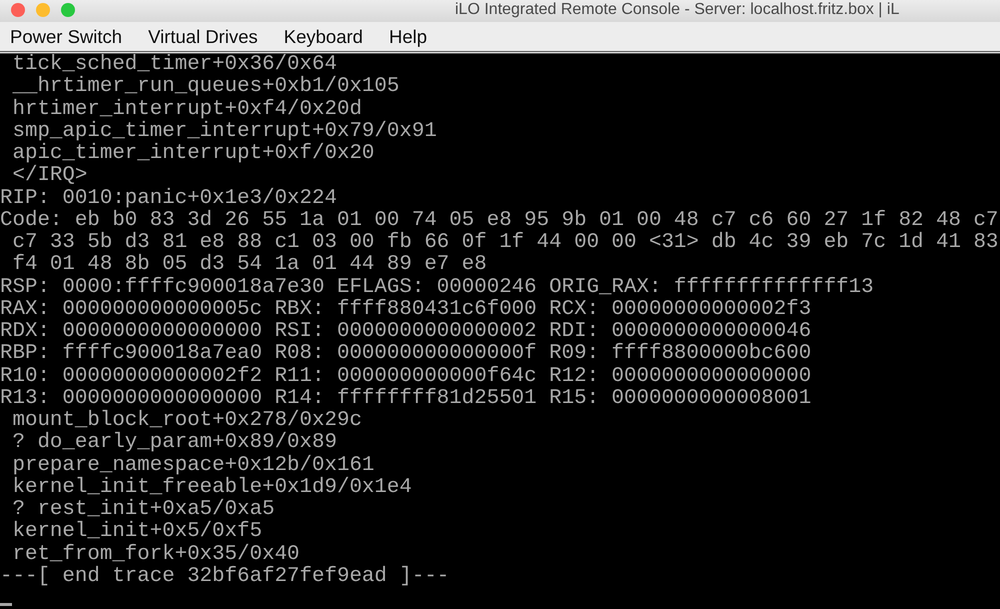 The width and height of the screenshot is (1000, 609). I want to click on console-line: ? rest_init+0xa5/0xa5, so click(143, 510).